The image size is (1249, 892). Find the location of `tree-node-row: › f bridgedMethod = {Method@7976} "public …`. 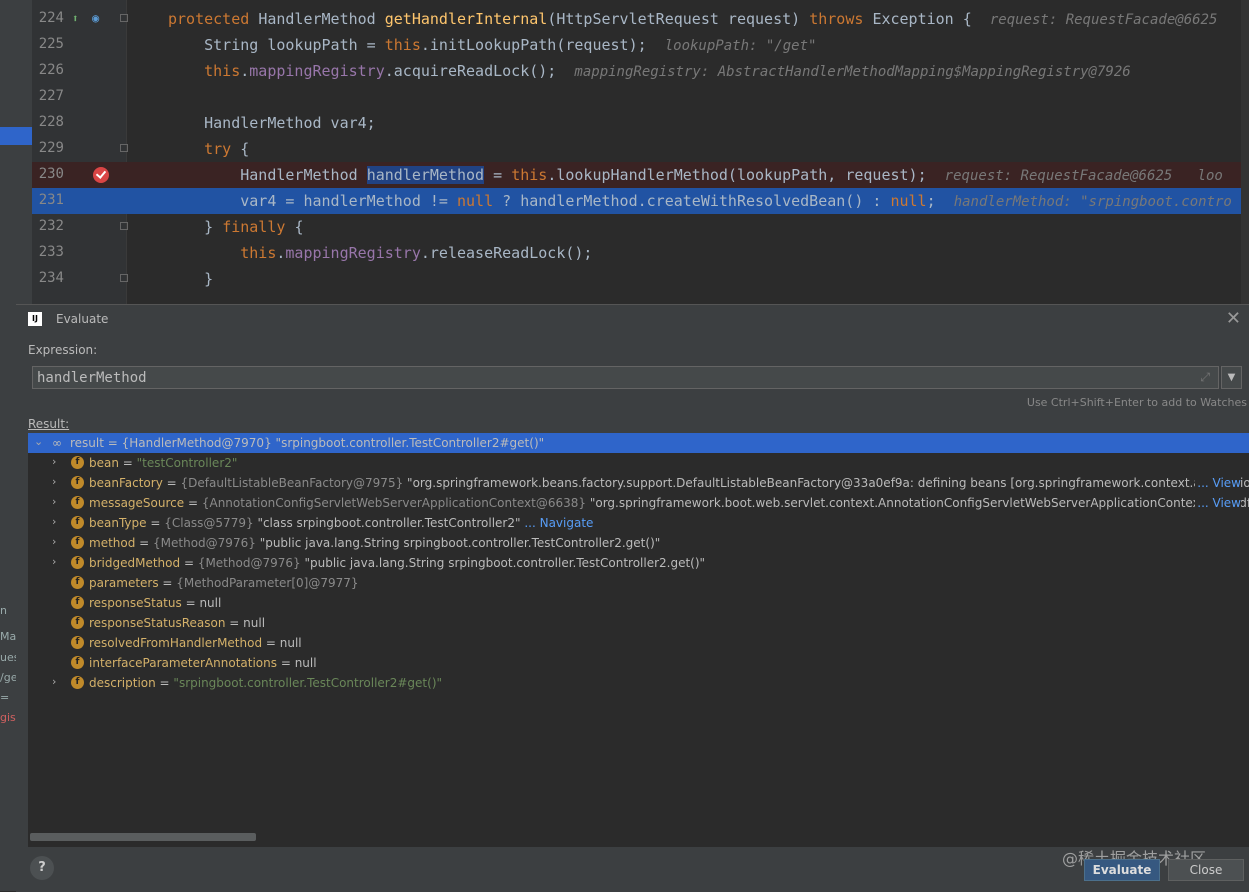

tree-node-row: › f bridgedMethod = {Method@7976} "public … is located at coordinates (638, 563).